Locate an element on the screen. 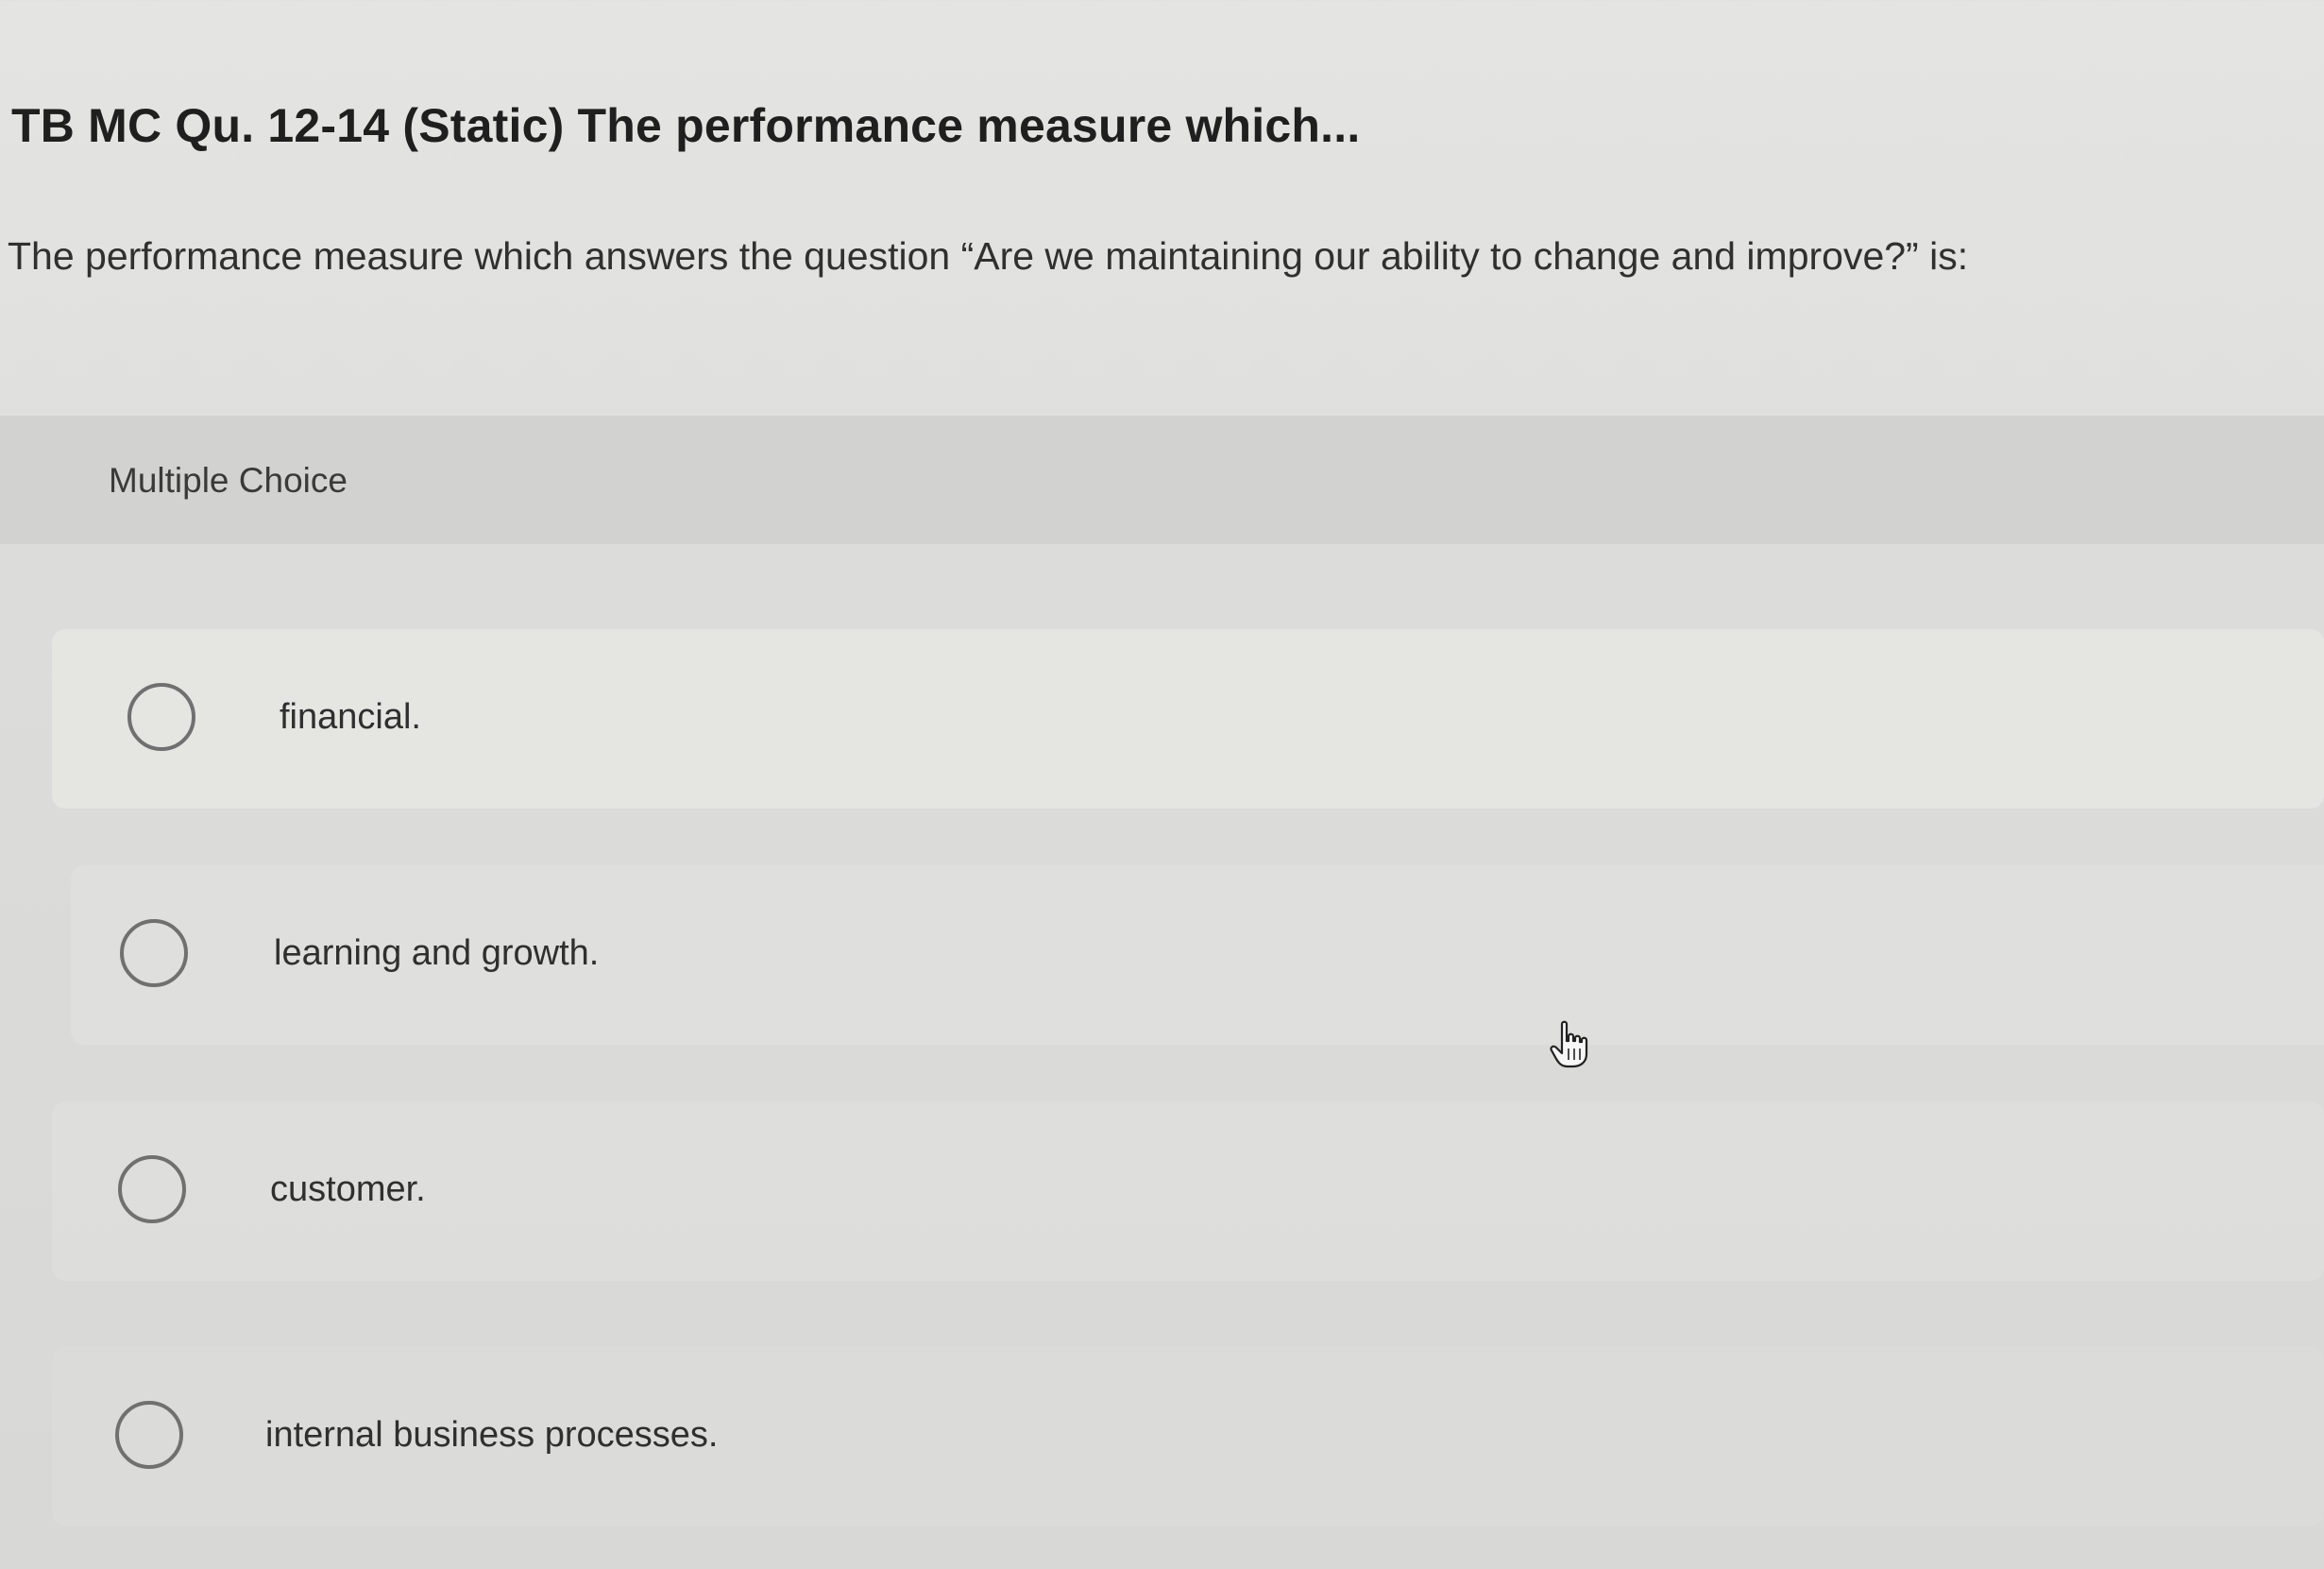  multiple-choice-header: Multiple Choice is located at coordinates (1162, 480).